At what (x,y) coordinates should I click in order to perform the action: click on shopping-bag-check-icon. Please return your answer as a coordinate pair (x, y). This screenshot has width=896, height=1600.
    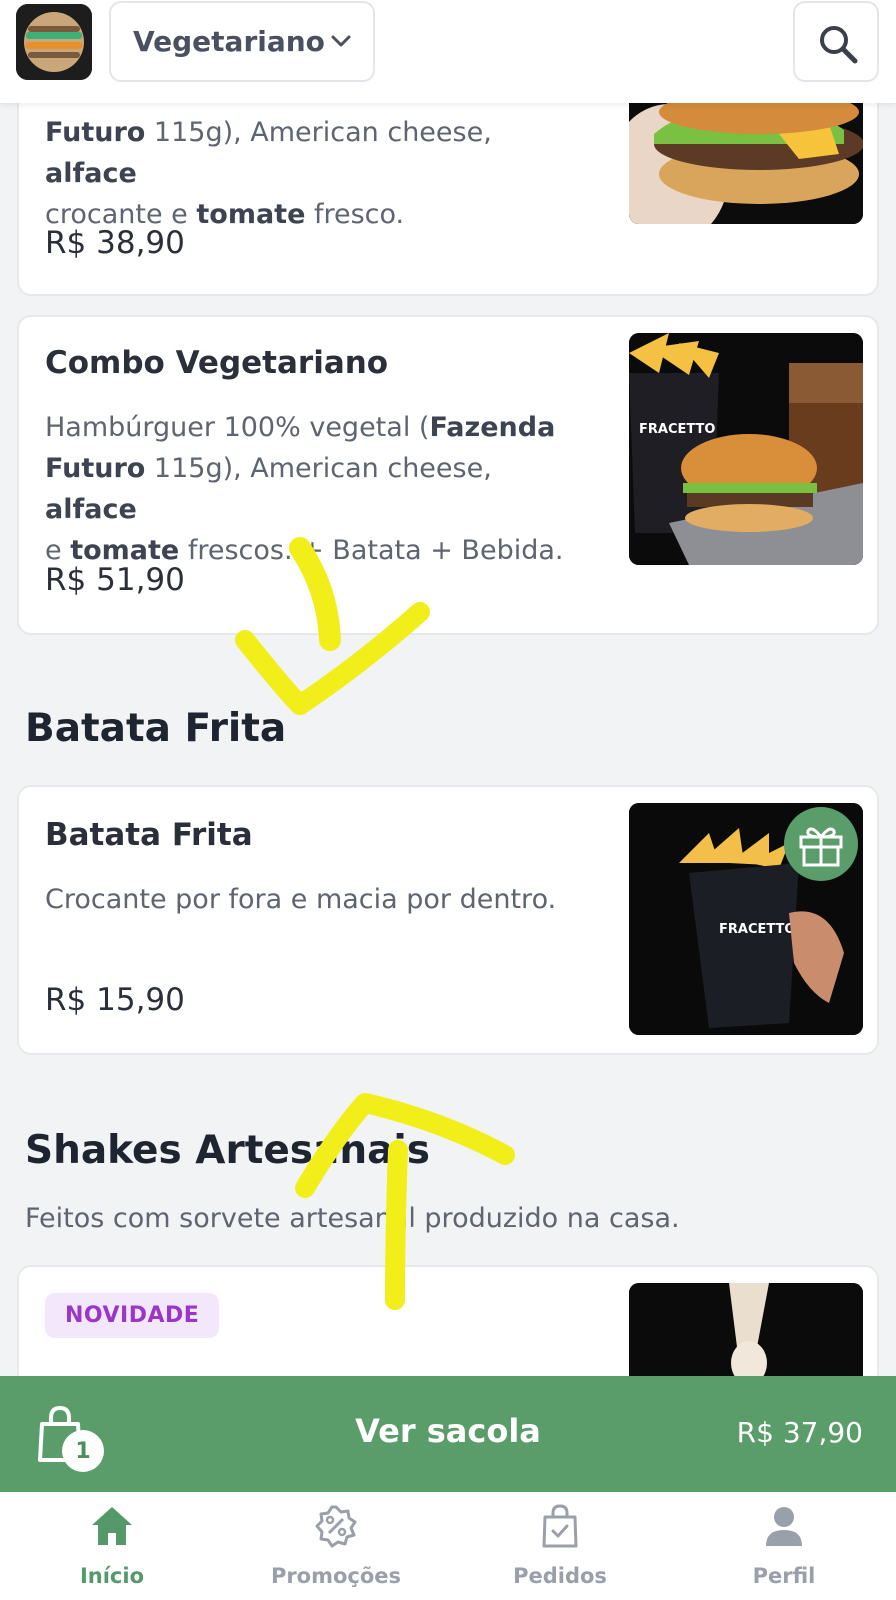
    Looking at the image, I should click on (560, 1526).